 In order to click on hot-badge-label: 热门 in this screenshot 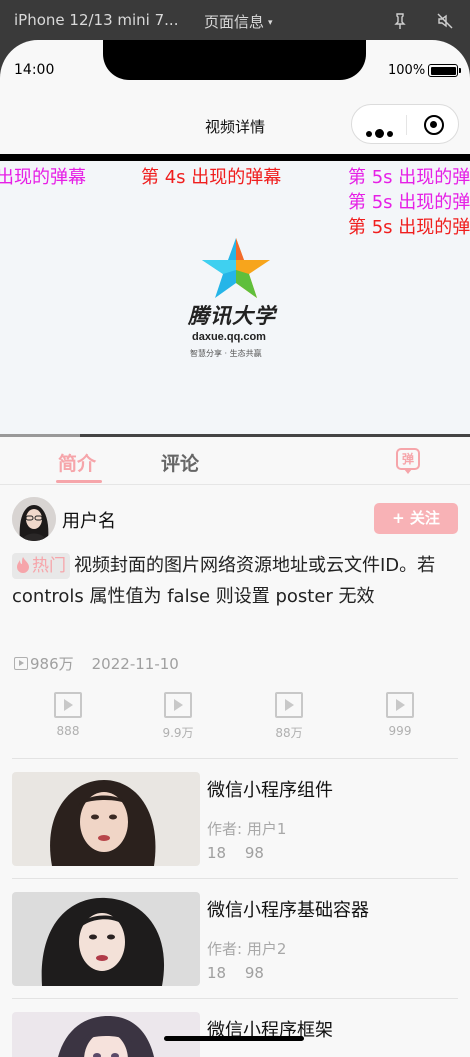, I will do `click(49, 566)`.